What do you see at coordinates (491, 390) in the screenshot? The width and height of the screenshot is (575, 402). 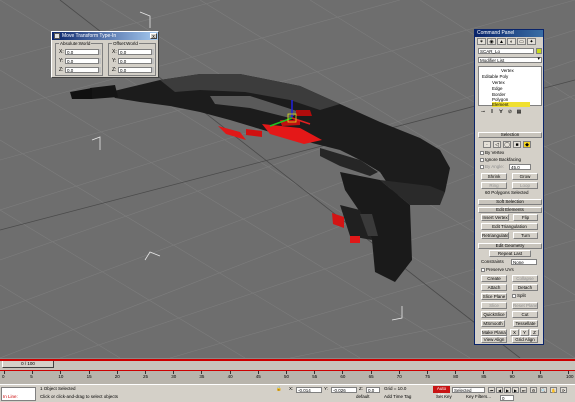 I see `goto-start-icon: ⏮` at bounding box center [491, 390].